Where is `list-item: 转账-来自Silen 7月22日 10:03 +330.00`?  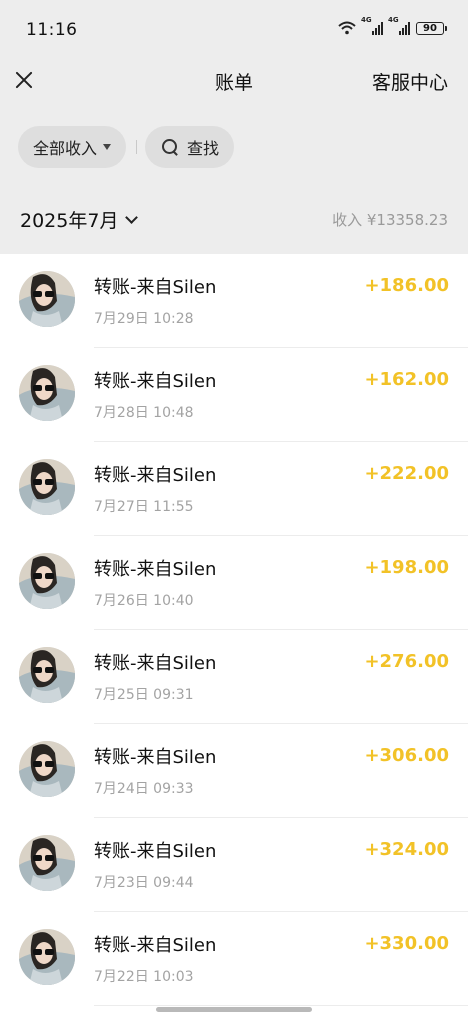 list-item: 转账-来自Silen 7月22日 10:03 +330.00 is located at coordinates (234, 959).